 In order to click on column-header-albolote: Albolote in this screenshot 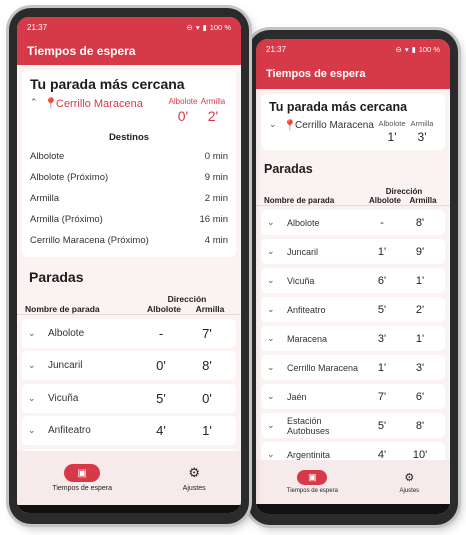, I will do `click(385, 200)`.